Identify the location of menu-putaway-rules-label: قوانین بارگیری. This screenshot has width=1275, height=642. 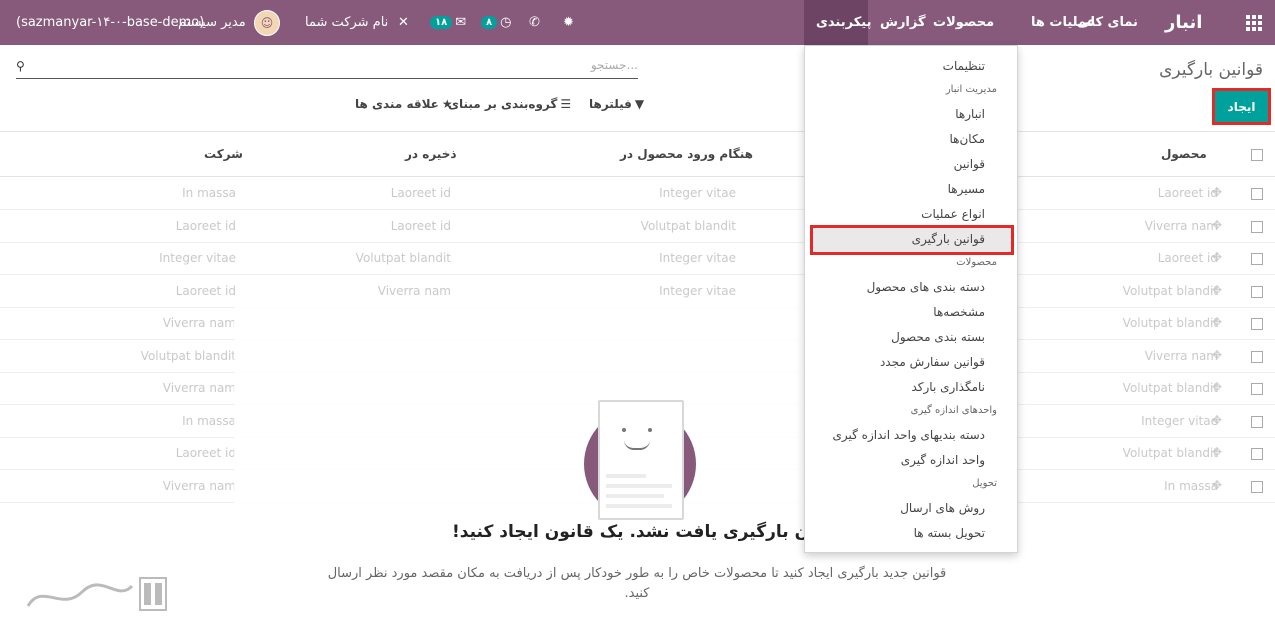
(948, 239).